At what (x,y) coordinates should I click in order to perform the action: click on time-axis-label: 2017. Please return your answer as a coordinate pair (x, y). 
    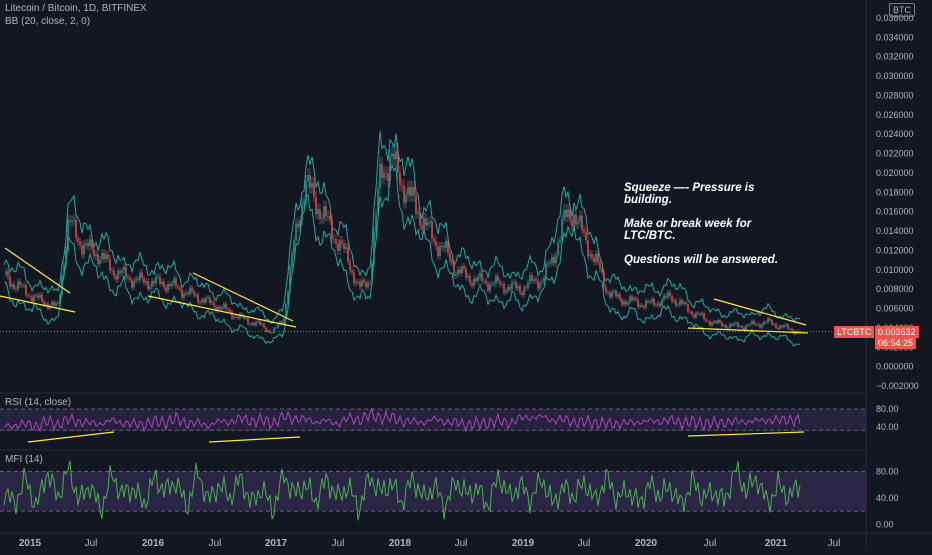
    Looking at the image, I should click on (276, 543).